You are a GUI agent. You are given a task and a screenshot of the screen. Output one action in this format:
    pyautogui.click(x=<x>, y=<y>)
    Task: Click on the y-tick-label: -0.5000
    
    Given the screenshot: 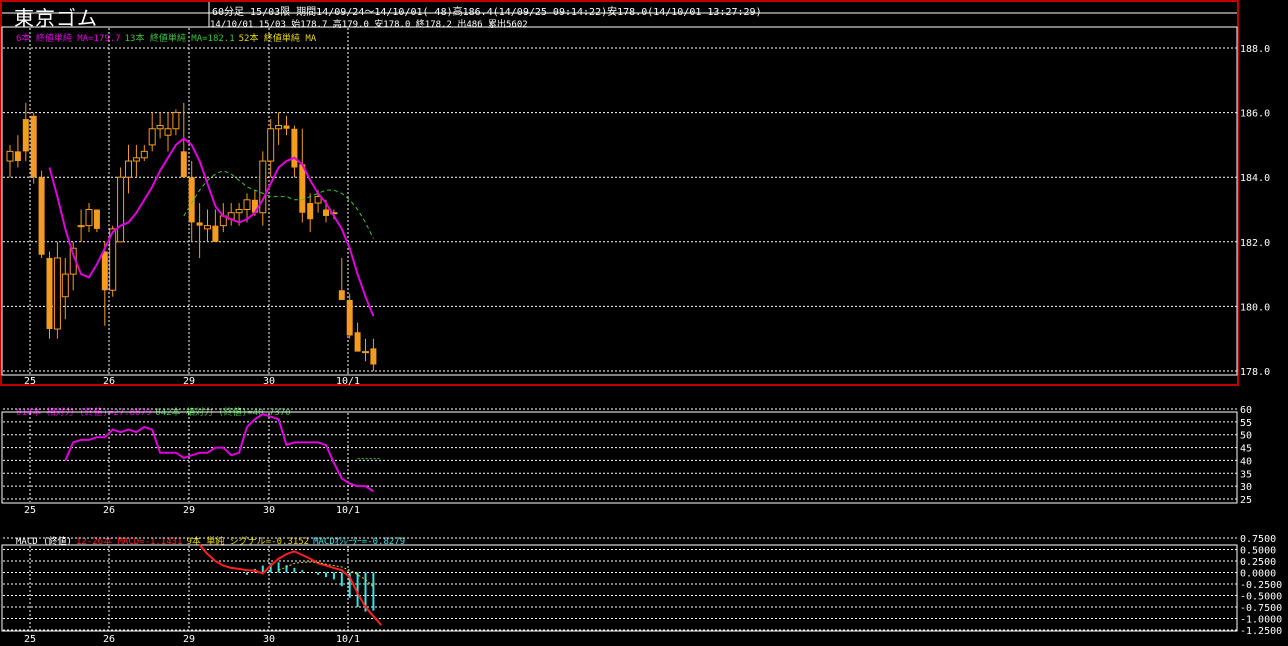 What is the action you would take?
    pyautogui.click(x=1261, y=597)
    